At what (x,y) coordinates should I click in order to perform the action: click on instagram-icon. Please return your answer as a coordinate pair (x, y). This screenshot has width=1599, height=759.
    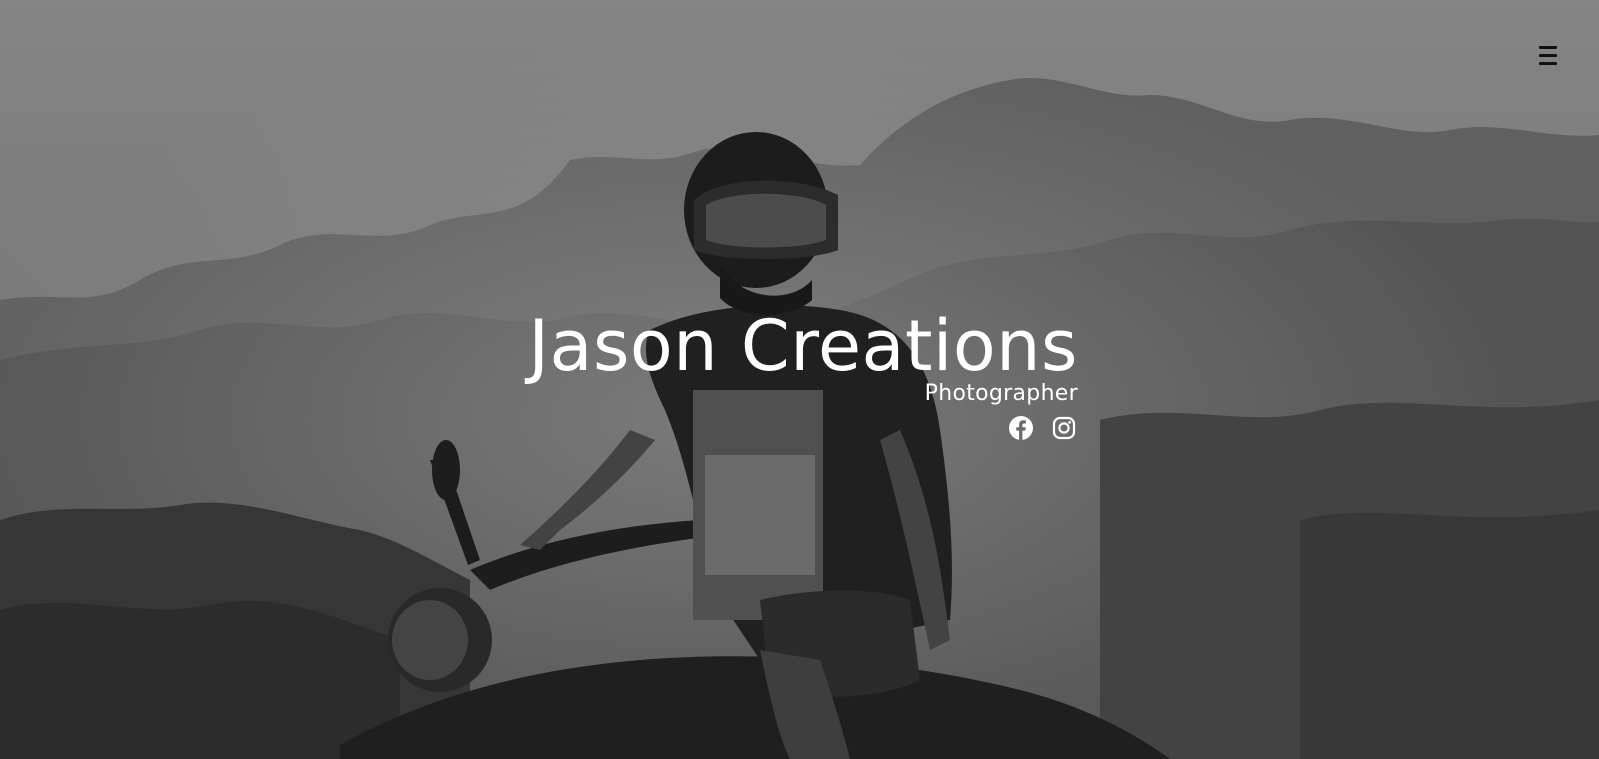
    Looking at the image, I should click on (1064, 428).